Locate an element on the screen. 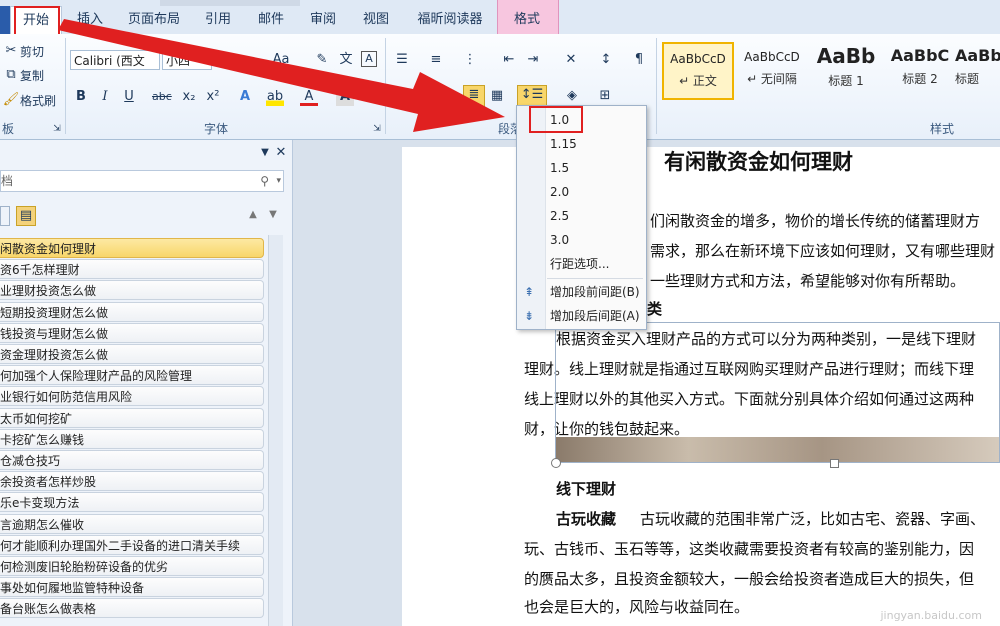 Image resolution: width=1000 pixels, height=626 pixels. annotation-arrow-overlay is located at coordinates (281, 75).